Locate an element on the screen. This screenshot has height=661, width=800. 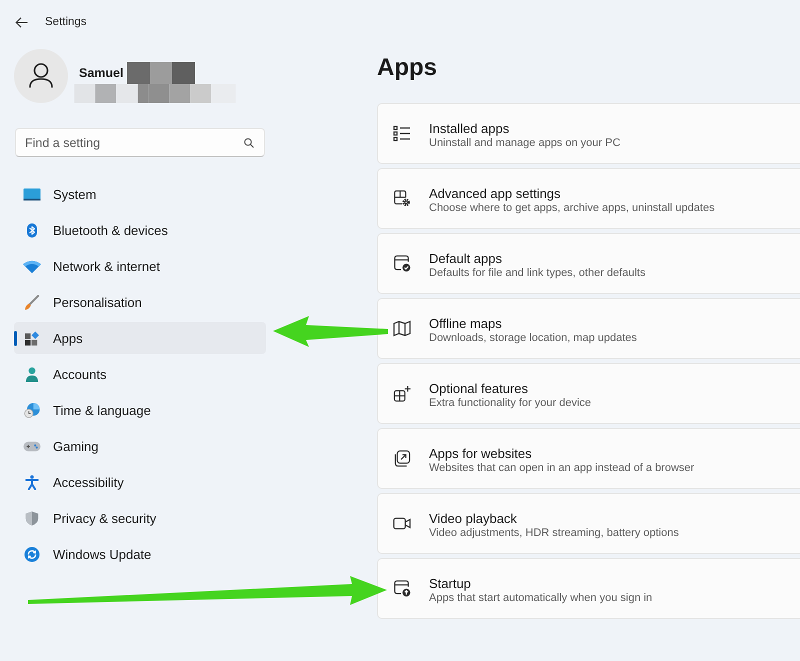
page-title: Apps is located at coordinates (407, 68).